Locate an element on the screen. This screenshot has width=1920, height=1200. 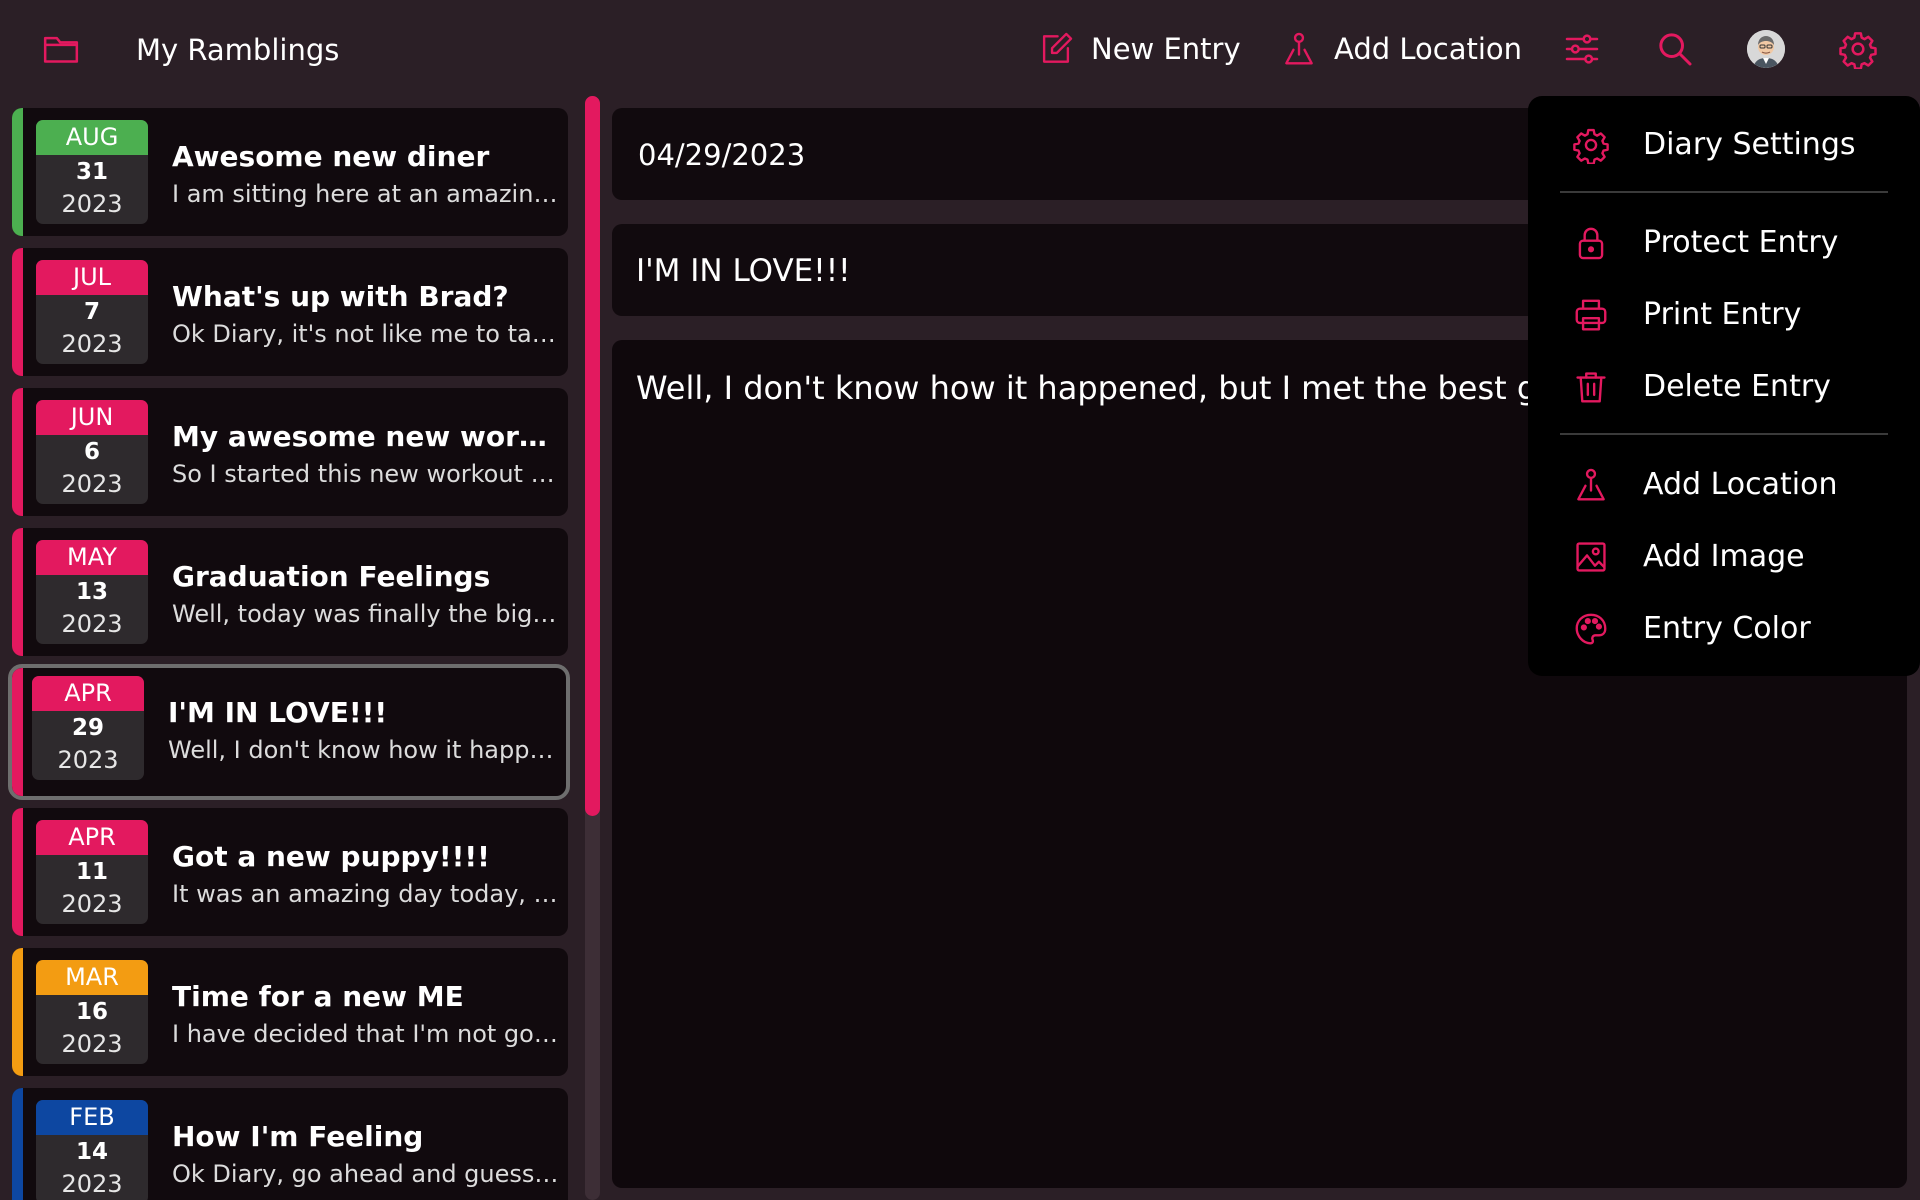
menu-item-diary-settings: Diary Settings is located at coordinates (1724, 145).